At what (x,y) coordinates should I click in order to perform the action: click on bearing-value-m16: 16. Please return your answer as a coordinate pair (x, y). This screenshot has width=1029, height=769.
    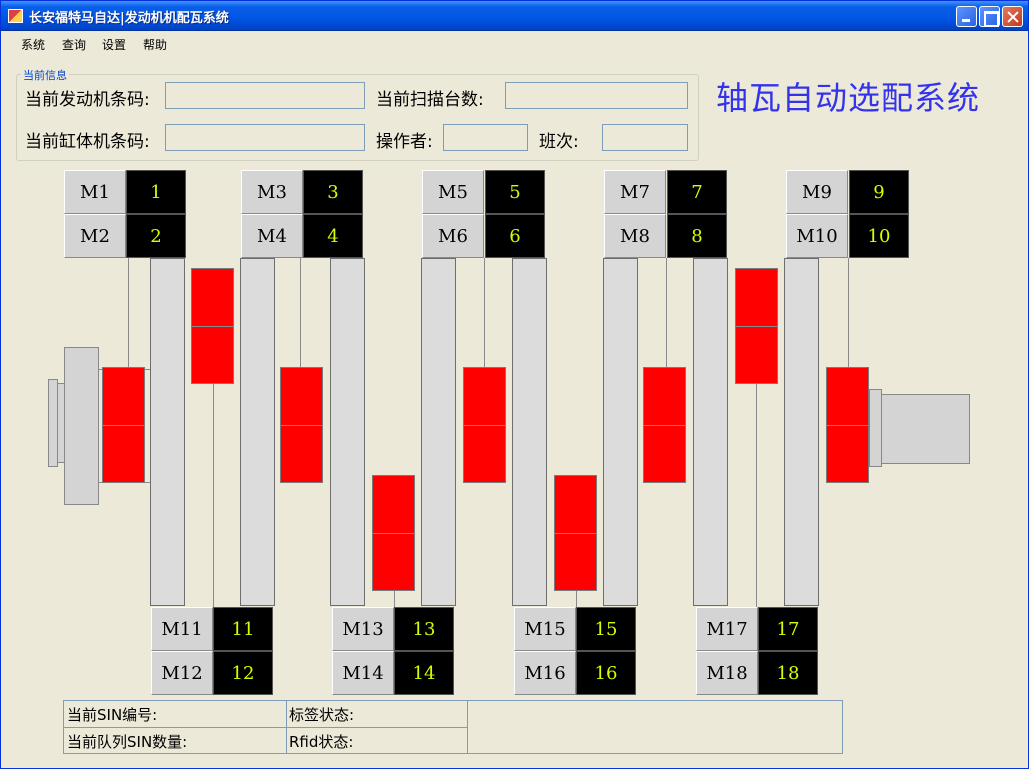
    Looking at the image, I should click on (606, 673).